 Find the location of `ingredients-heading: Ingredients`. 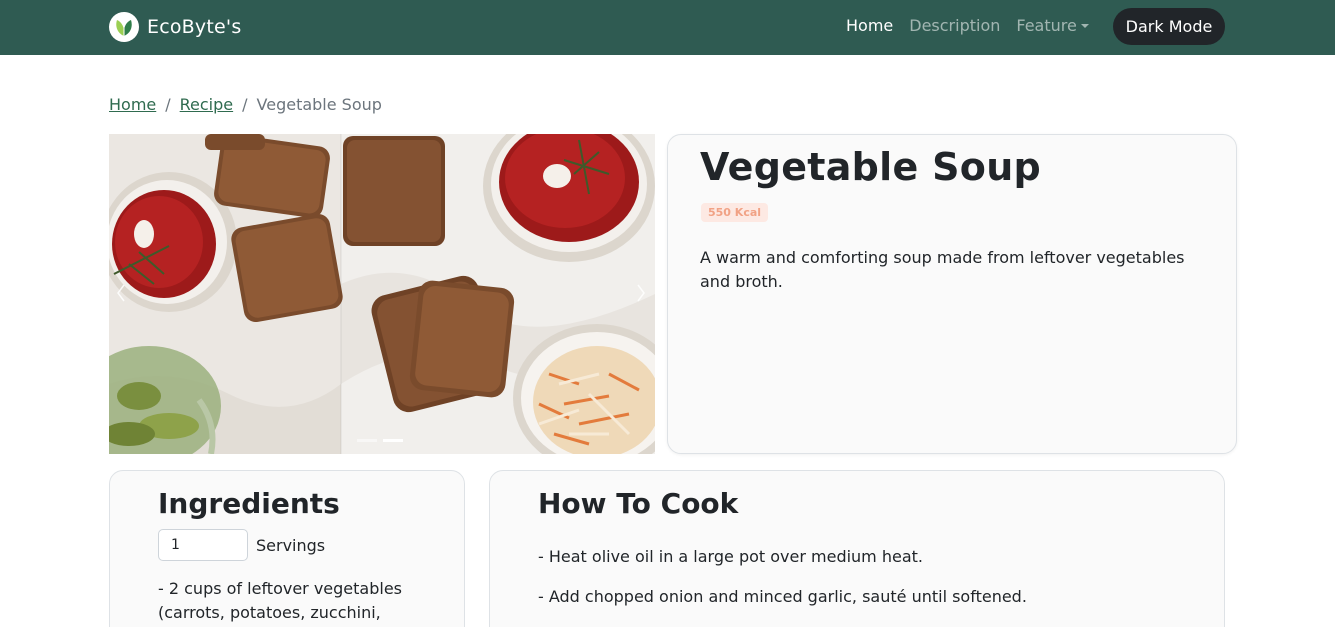

ingredients-heading: Ingredients is located at coordinates (249, 503).